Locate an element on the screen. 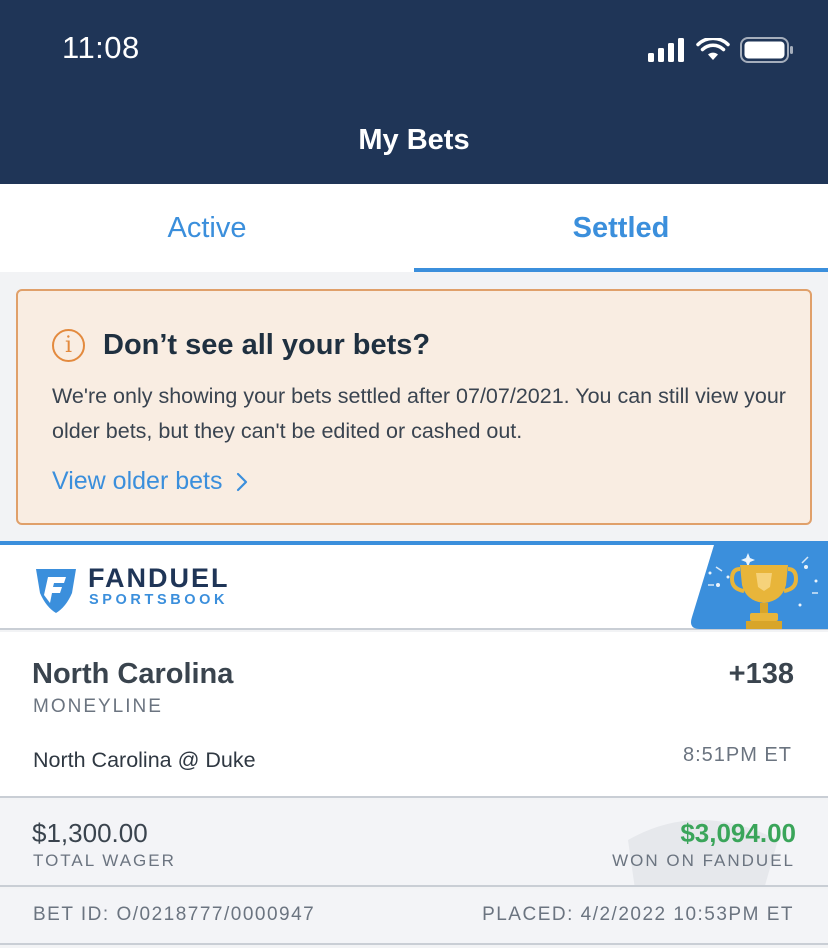 Image resolution: width=828 pixels, height=948 pixels. status-time: 11:08 is located at coordinates (101, 47).